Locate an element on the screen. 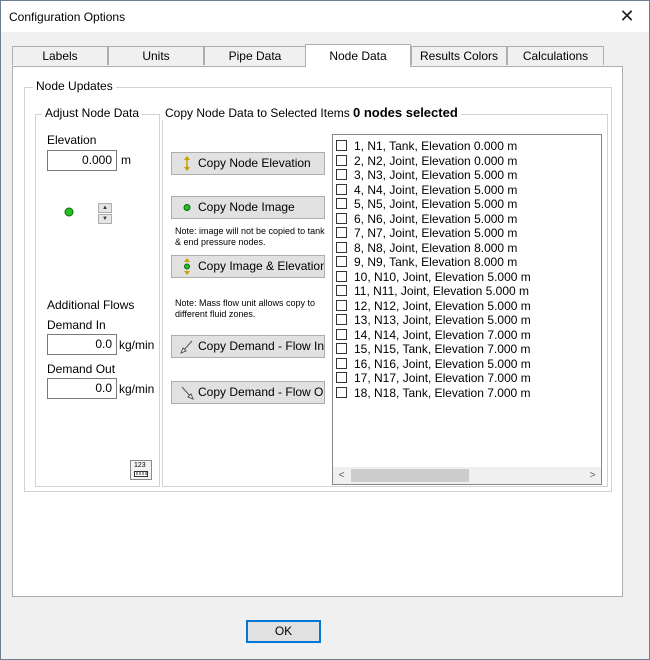  adjust-node-data-label: Adjust Node Data is located at coordinates (92, 113).